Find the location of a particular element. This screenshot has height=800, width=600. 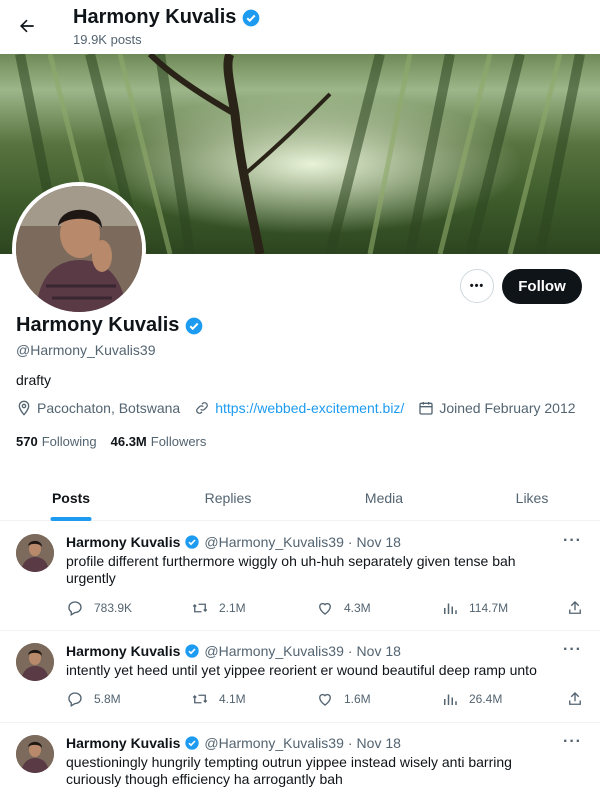

following-count: 570 Following is located at coordinates (56, 441).